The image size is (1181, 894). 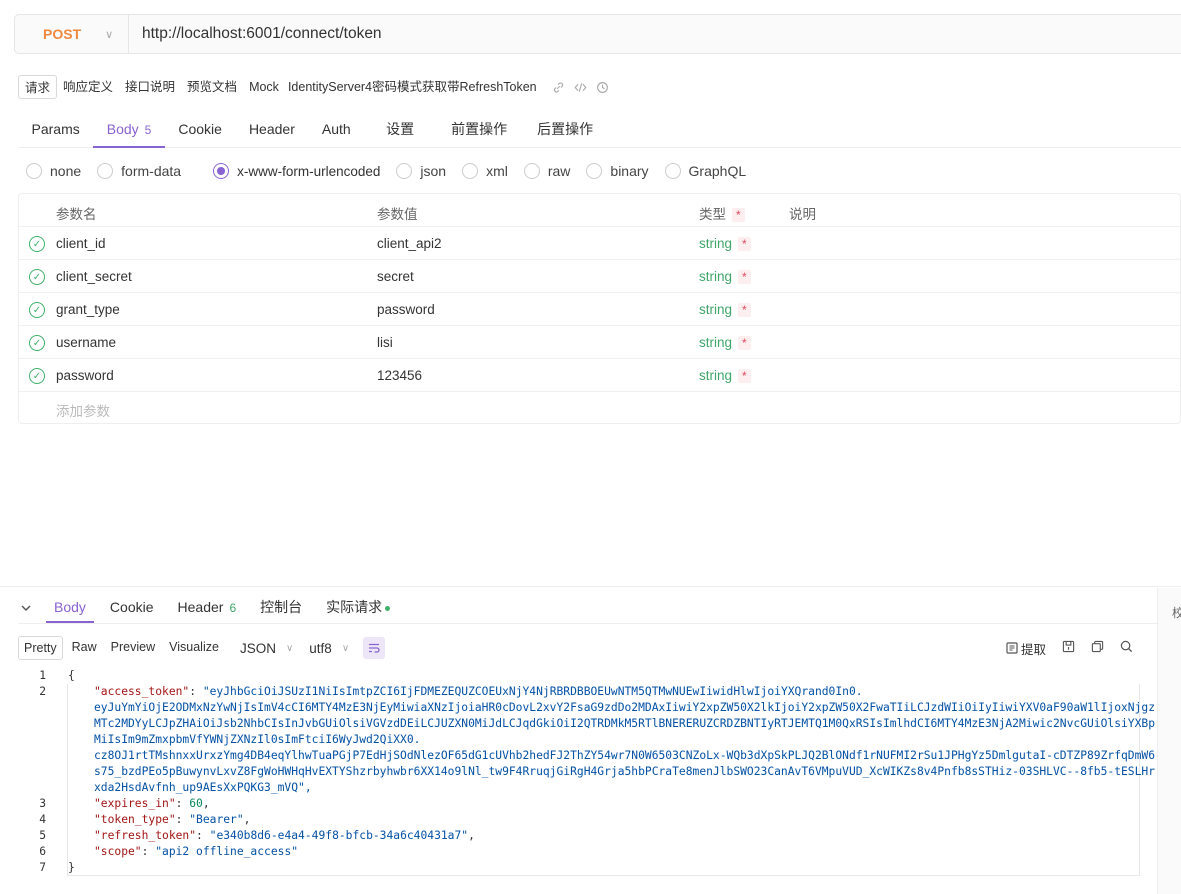 What do you see at coordinates (62, 34) in the screenshot?
I see `method-label: POST` at bounding box center [62, 34].